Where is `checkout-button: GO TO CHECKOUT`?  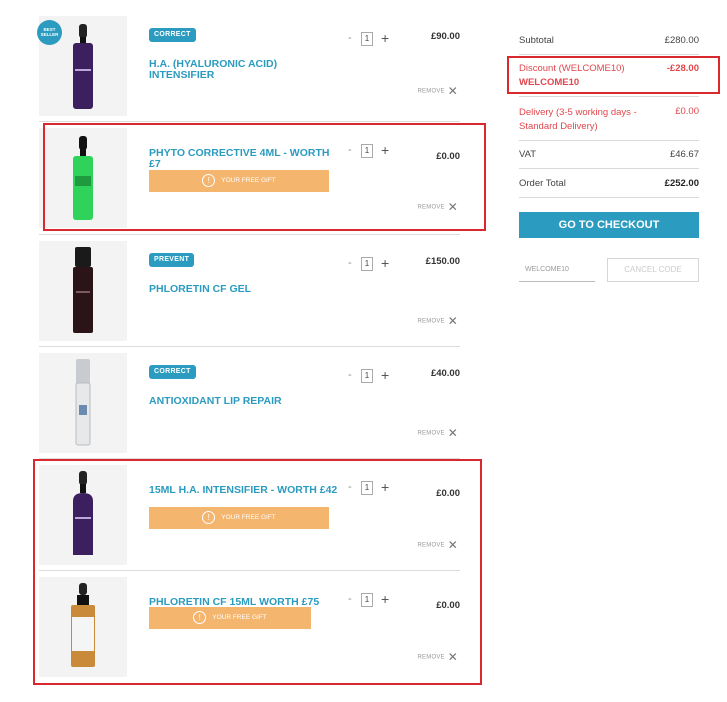
checkout-button: GO TO CHECKOUT is located at coordinates (609, 225).